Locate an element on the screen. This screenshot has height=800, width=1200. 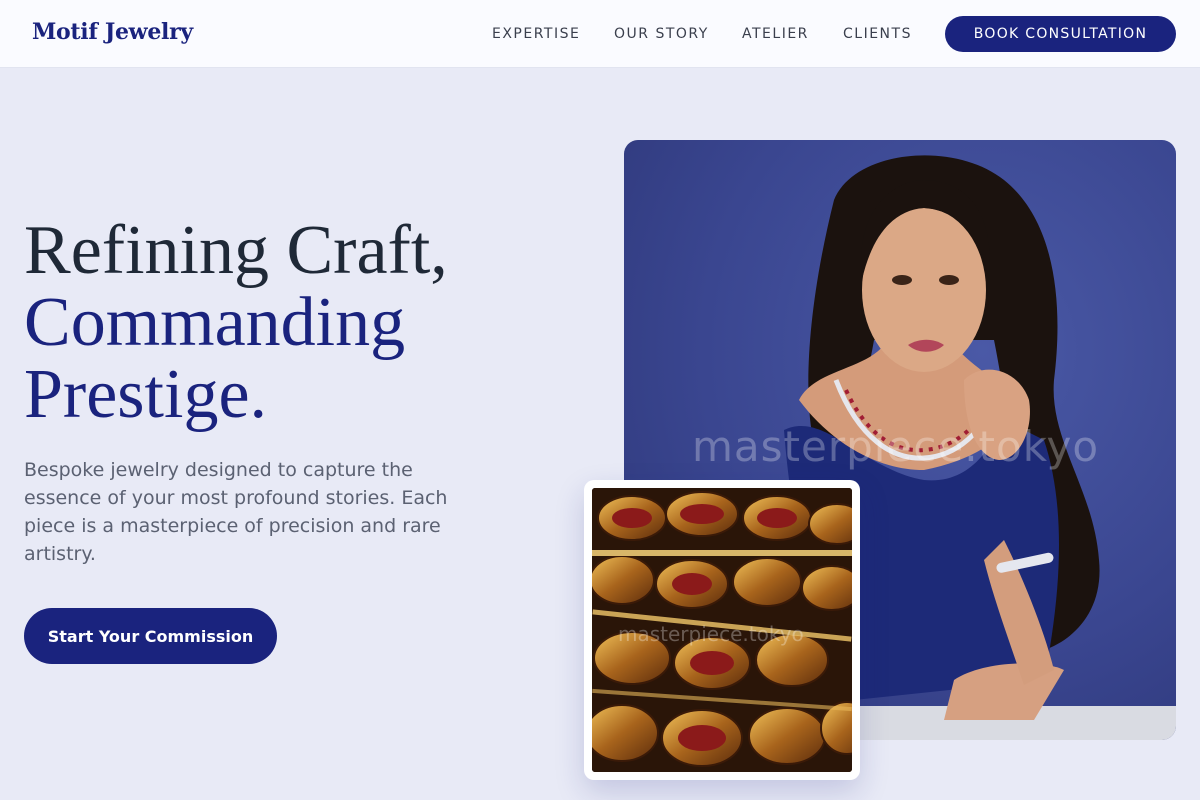
headline-line-1: Refining Craft, is located at coordinates (236, 250).